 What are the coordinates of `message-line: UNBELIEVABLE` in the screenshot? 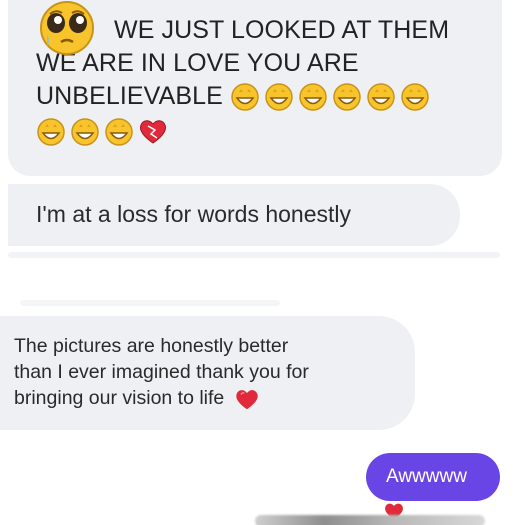 It's located at (129, 96).